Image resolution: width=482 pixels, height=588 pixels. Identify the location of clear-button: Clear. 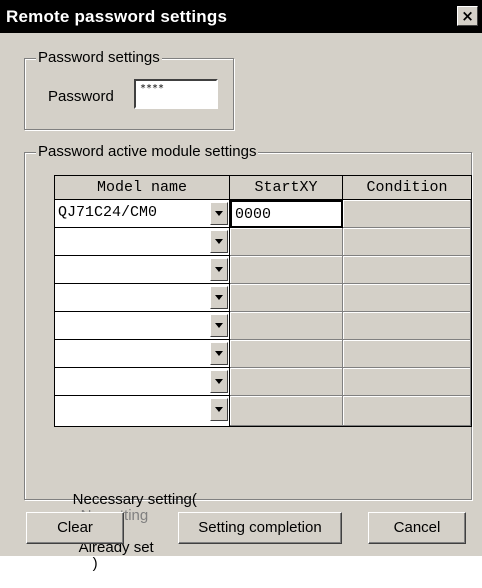
(75, 528).